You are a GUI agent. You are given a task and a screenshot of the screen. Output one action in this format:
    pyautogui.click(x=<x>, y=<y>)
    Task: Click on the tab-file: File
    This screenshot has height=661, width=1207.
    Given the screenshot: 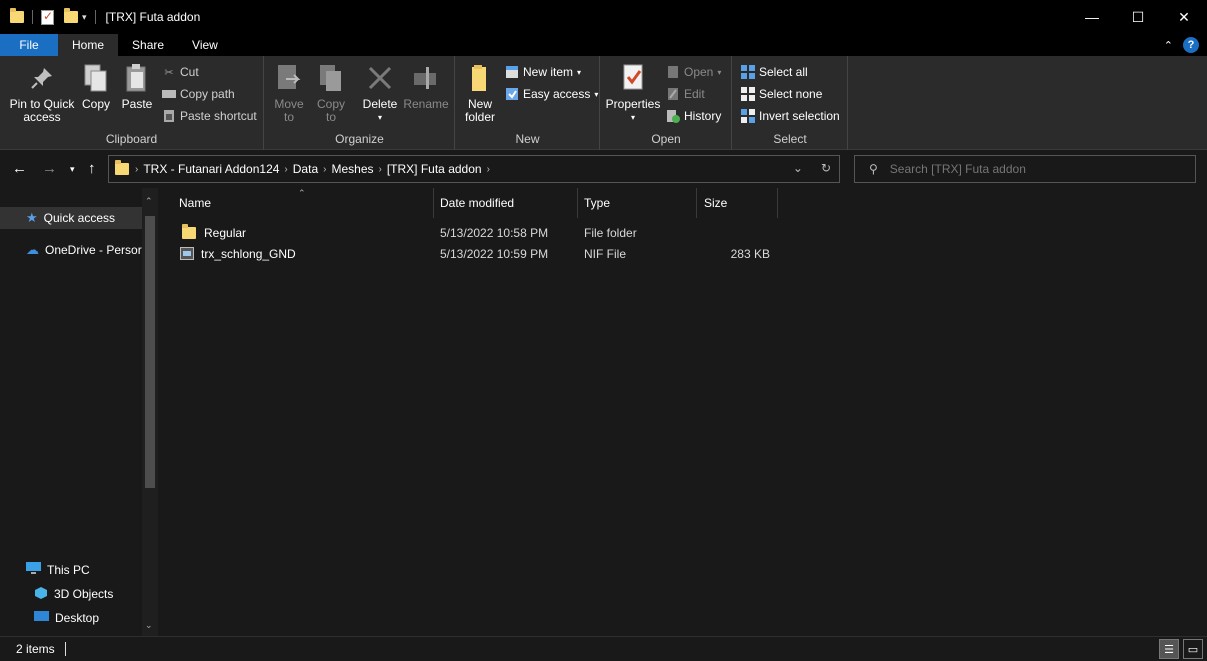 What is the action you would take?
    pyautogui.click(x=29, y=45)
    